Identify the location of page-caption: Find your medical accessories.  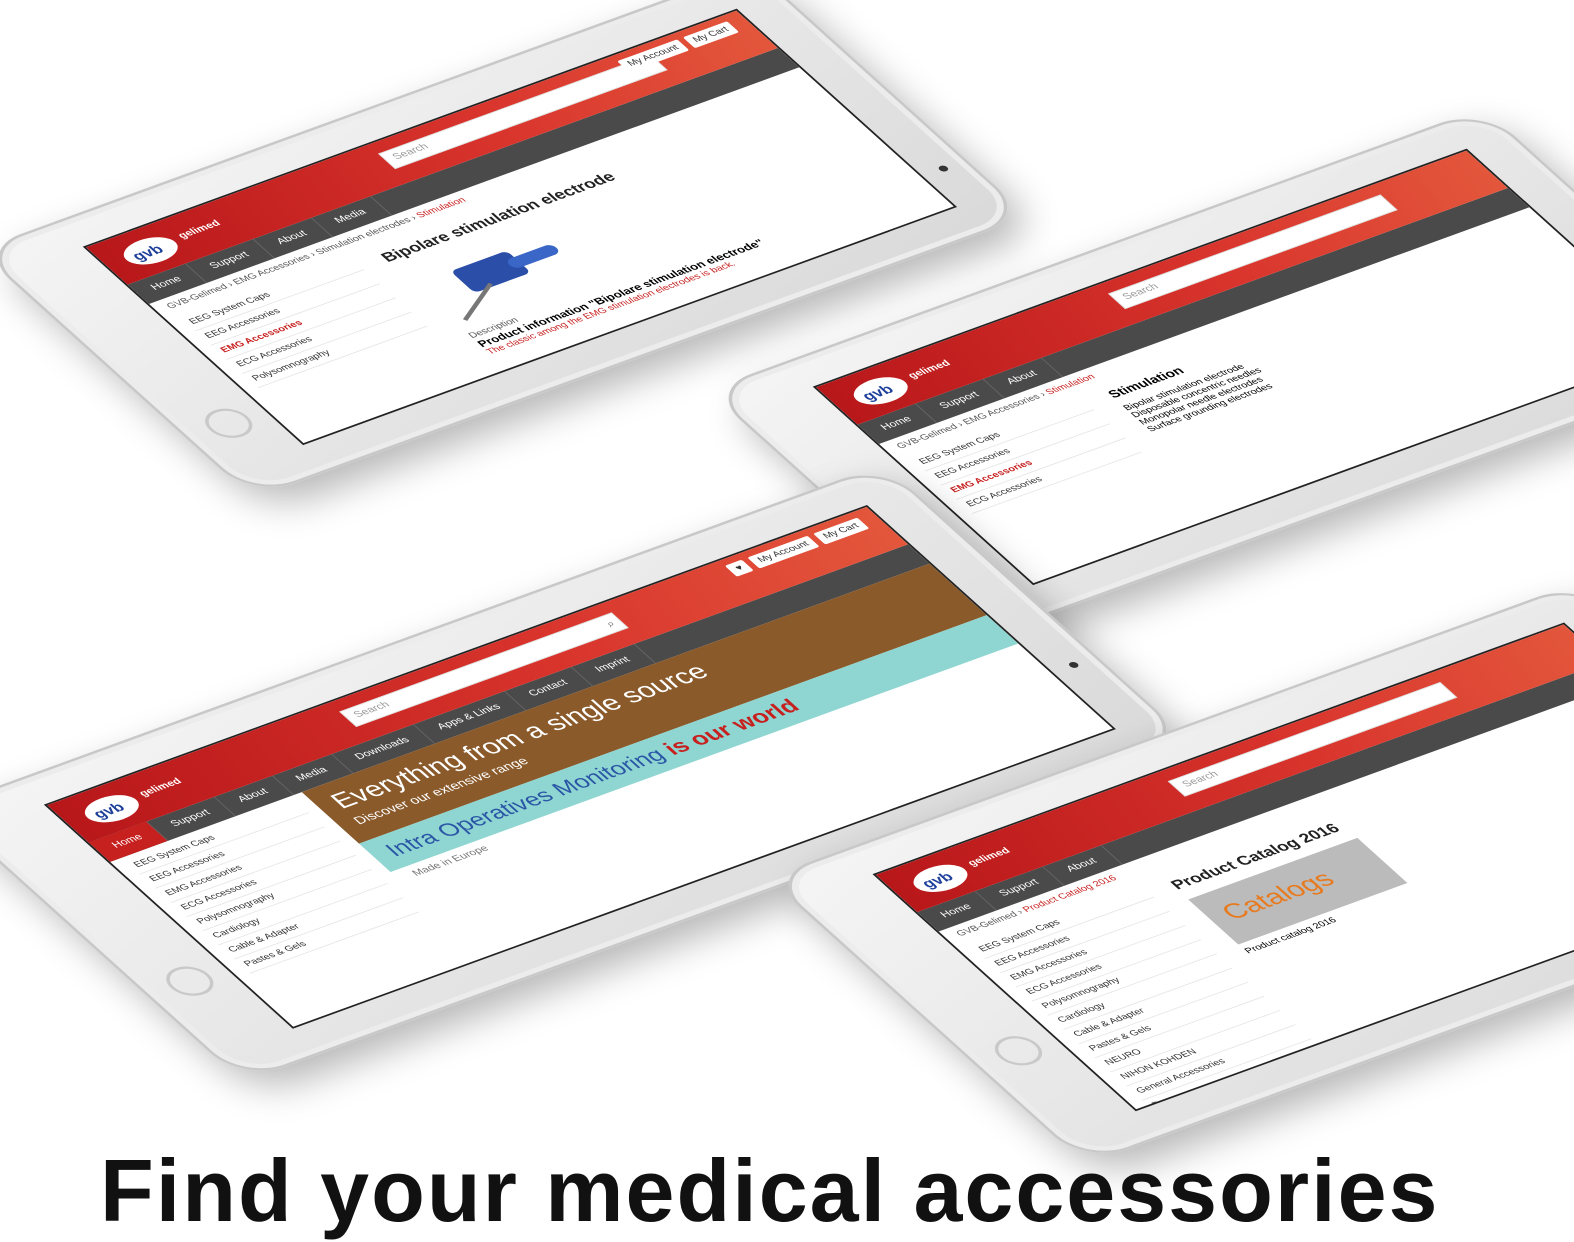
(770, 1190).